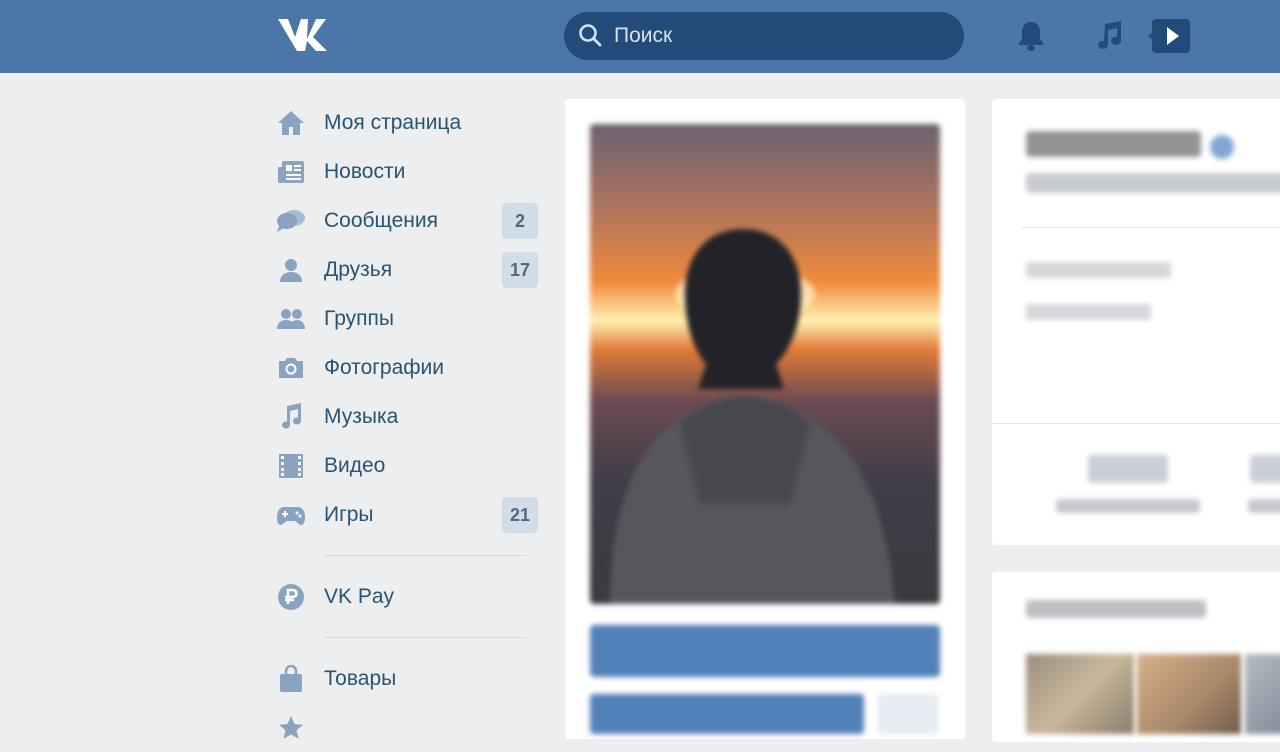 This screenshot has height=752, width=1280. What do you see at coordinates (291, 319) in the screenshot?
I see `groups-icon` at bounding box center [291, 319].